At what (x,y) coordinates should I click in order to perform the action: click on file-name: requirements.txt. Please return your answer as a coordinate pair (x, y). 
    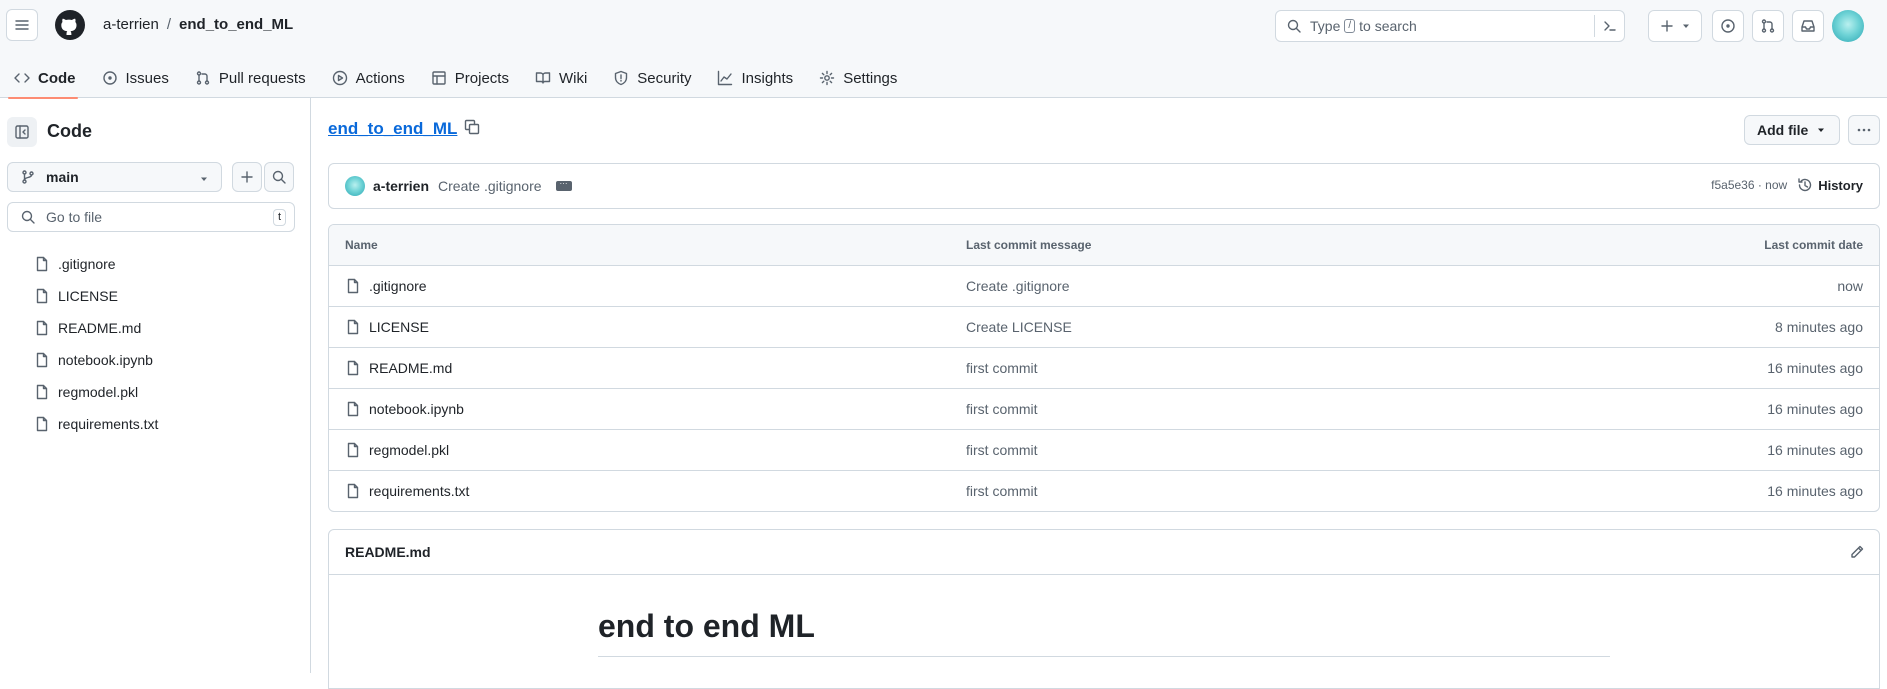
    Looking at the image, I should click on (419, 491).